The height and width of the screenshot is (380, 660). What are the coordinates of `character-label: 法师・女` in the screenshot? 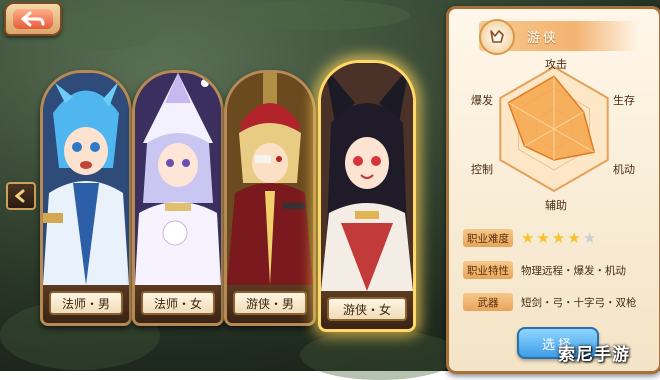 It's located at (178, 303).